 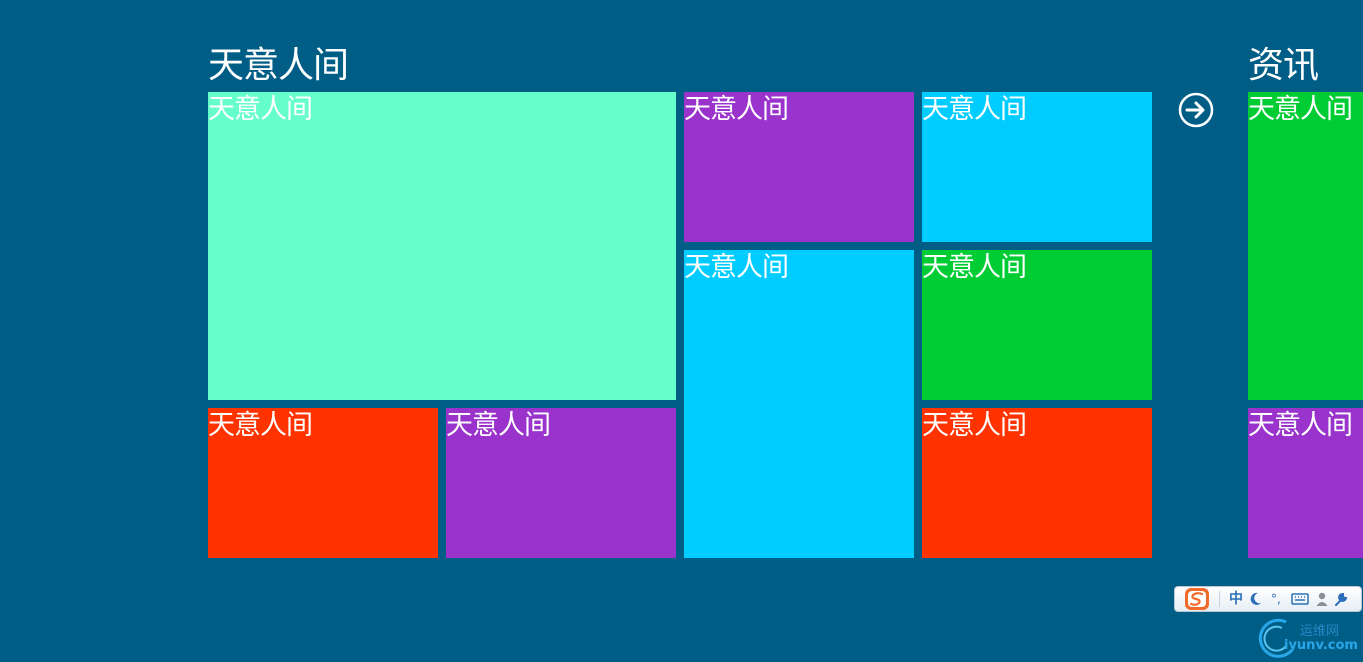 What do you see at coordinates (1268, 599) in the screenshot?
I see `ime-toolbar: 中 °,` at bounding box center [1268, 599].